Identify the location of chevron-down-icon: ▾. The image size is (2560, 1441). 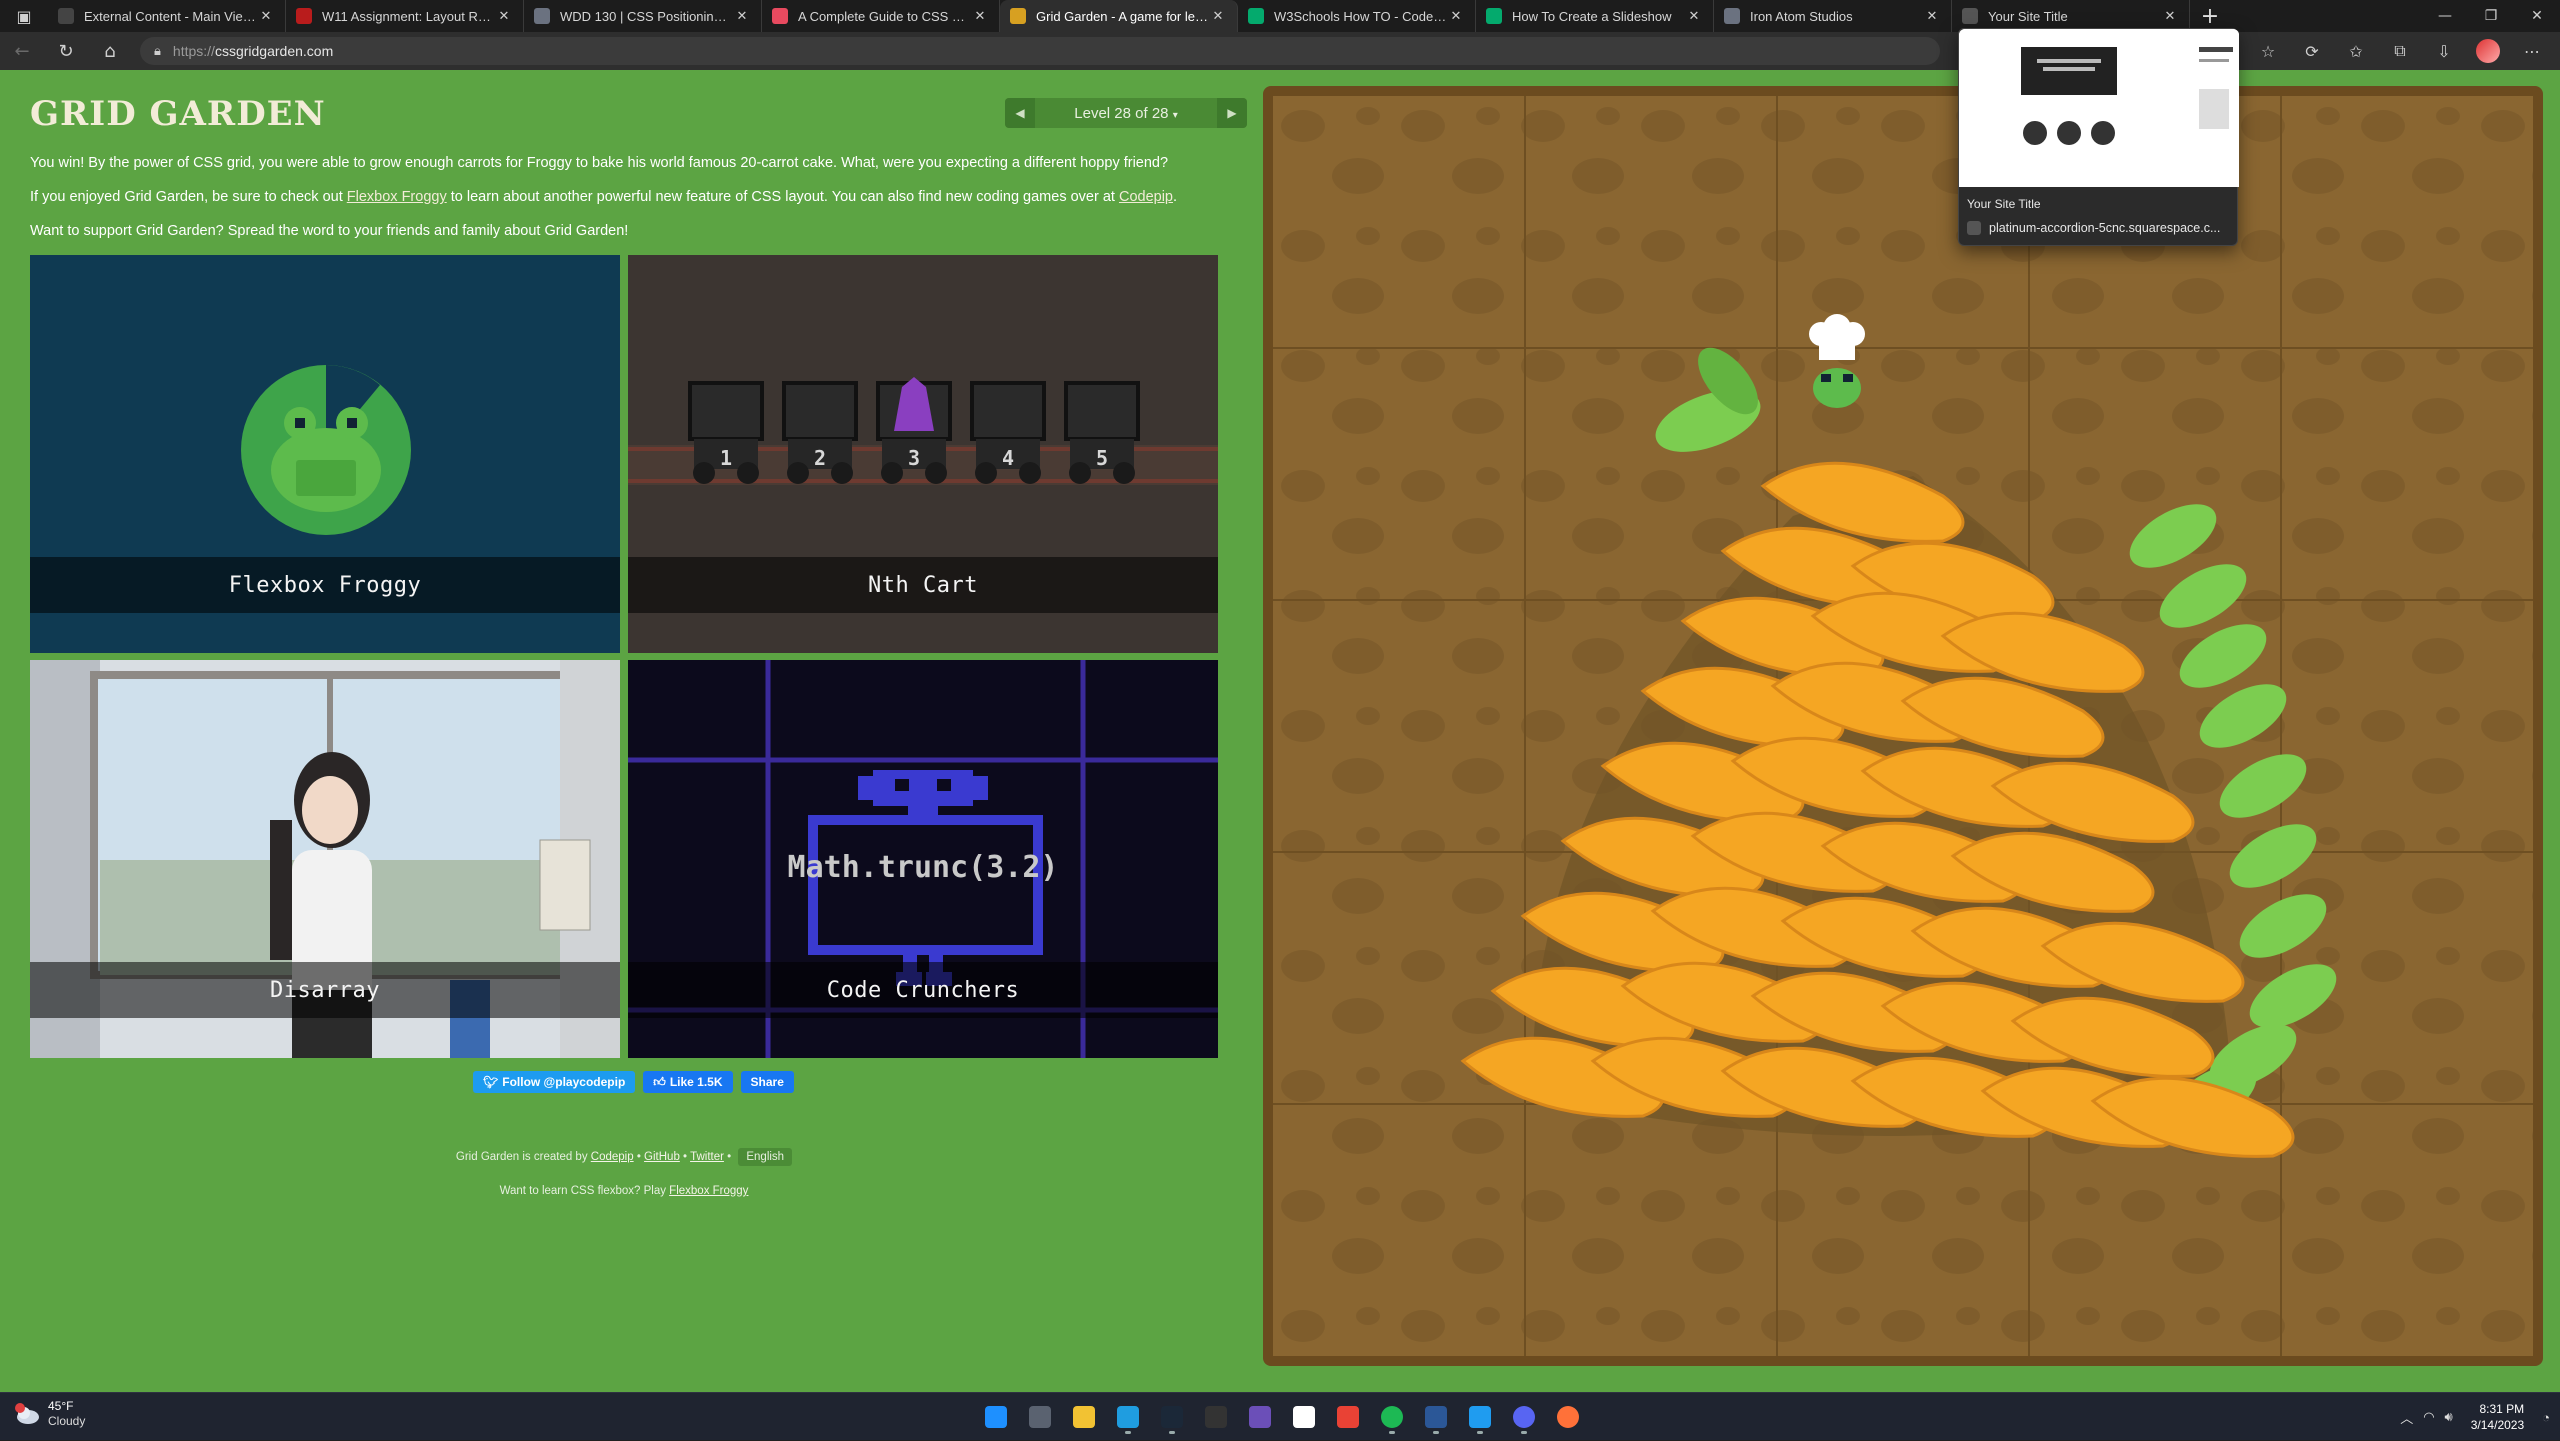
(1175, 115).